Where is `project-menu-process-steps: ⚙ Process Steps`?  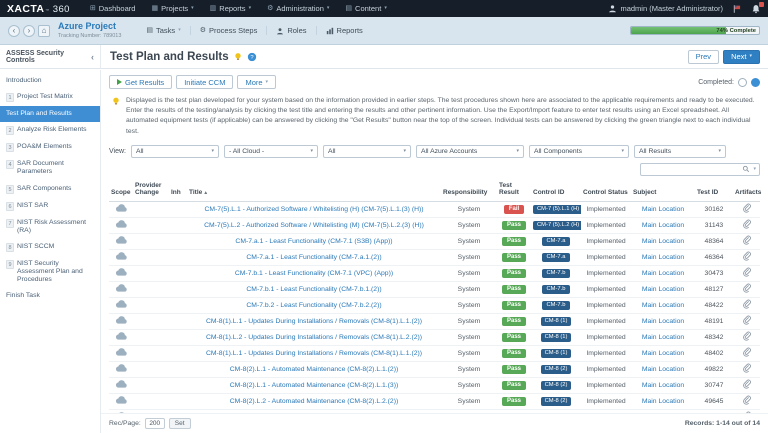
project-menu-process-steps: ⚙ Process Steps is located at coordinates (228, 30).